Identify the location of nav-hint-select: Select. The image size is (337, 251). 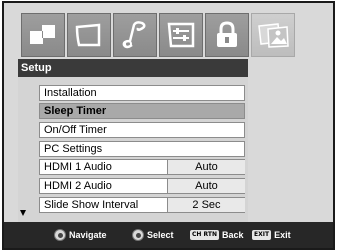
(153, 235).